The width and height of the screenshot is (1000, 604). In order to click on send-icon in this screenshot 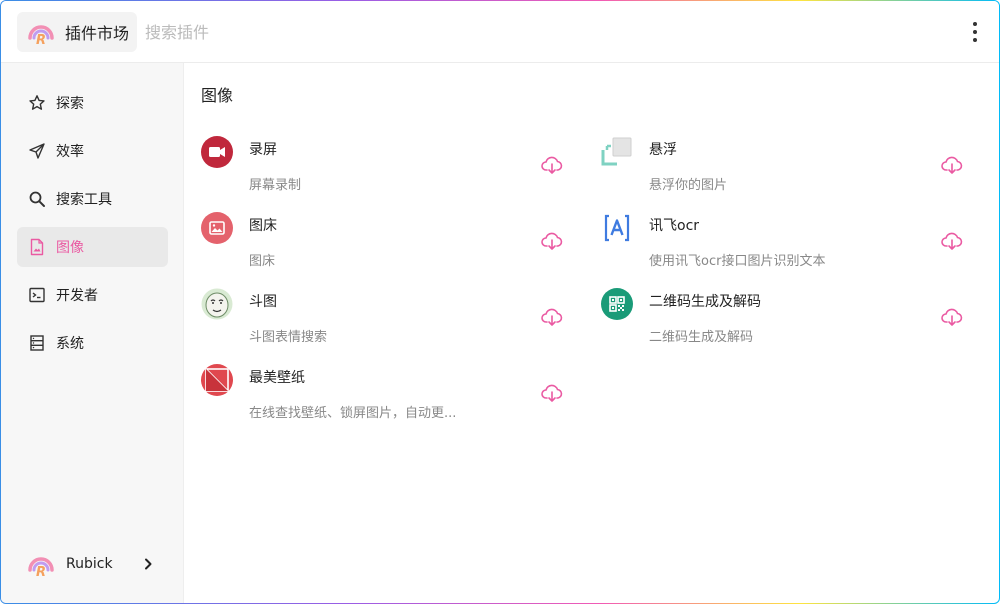, I will do `click(37, 151)`.